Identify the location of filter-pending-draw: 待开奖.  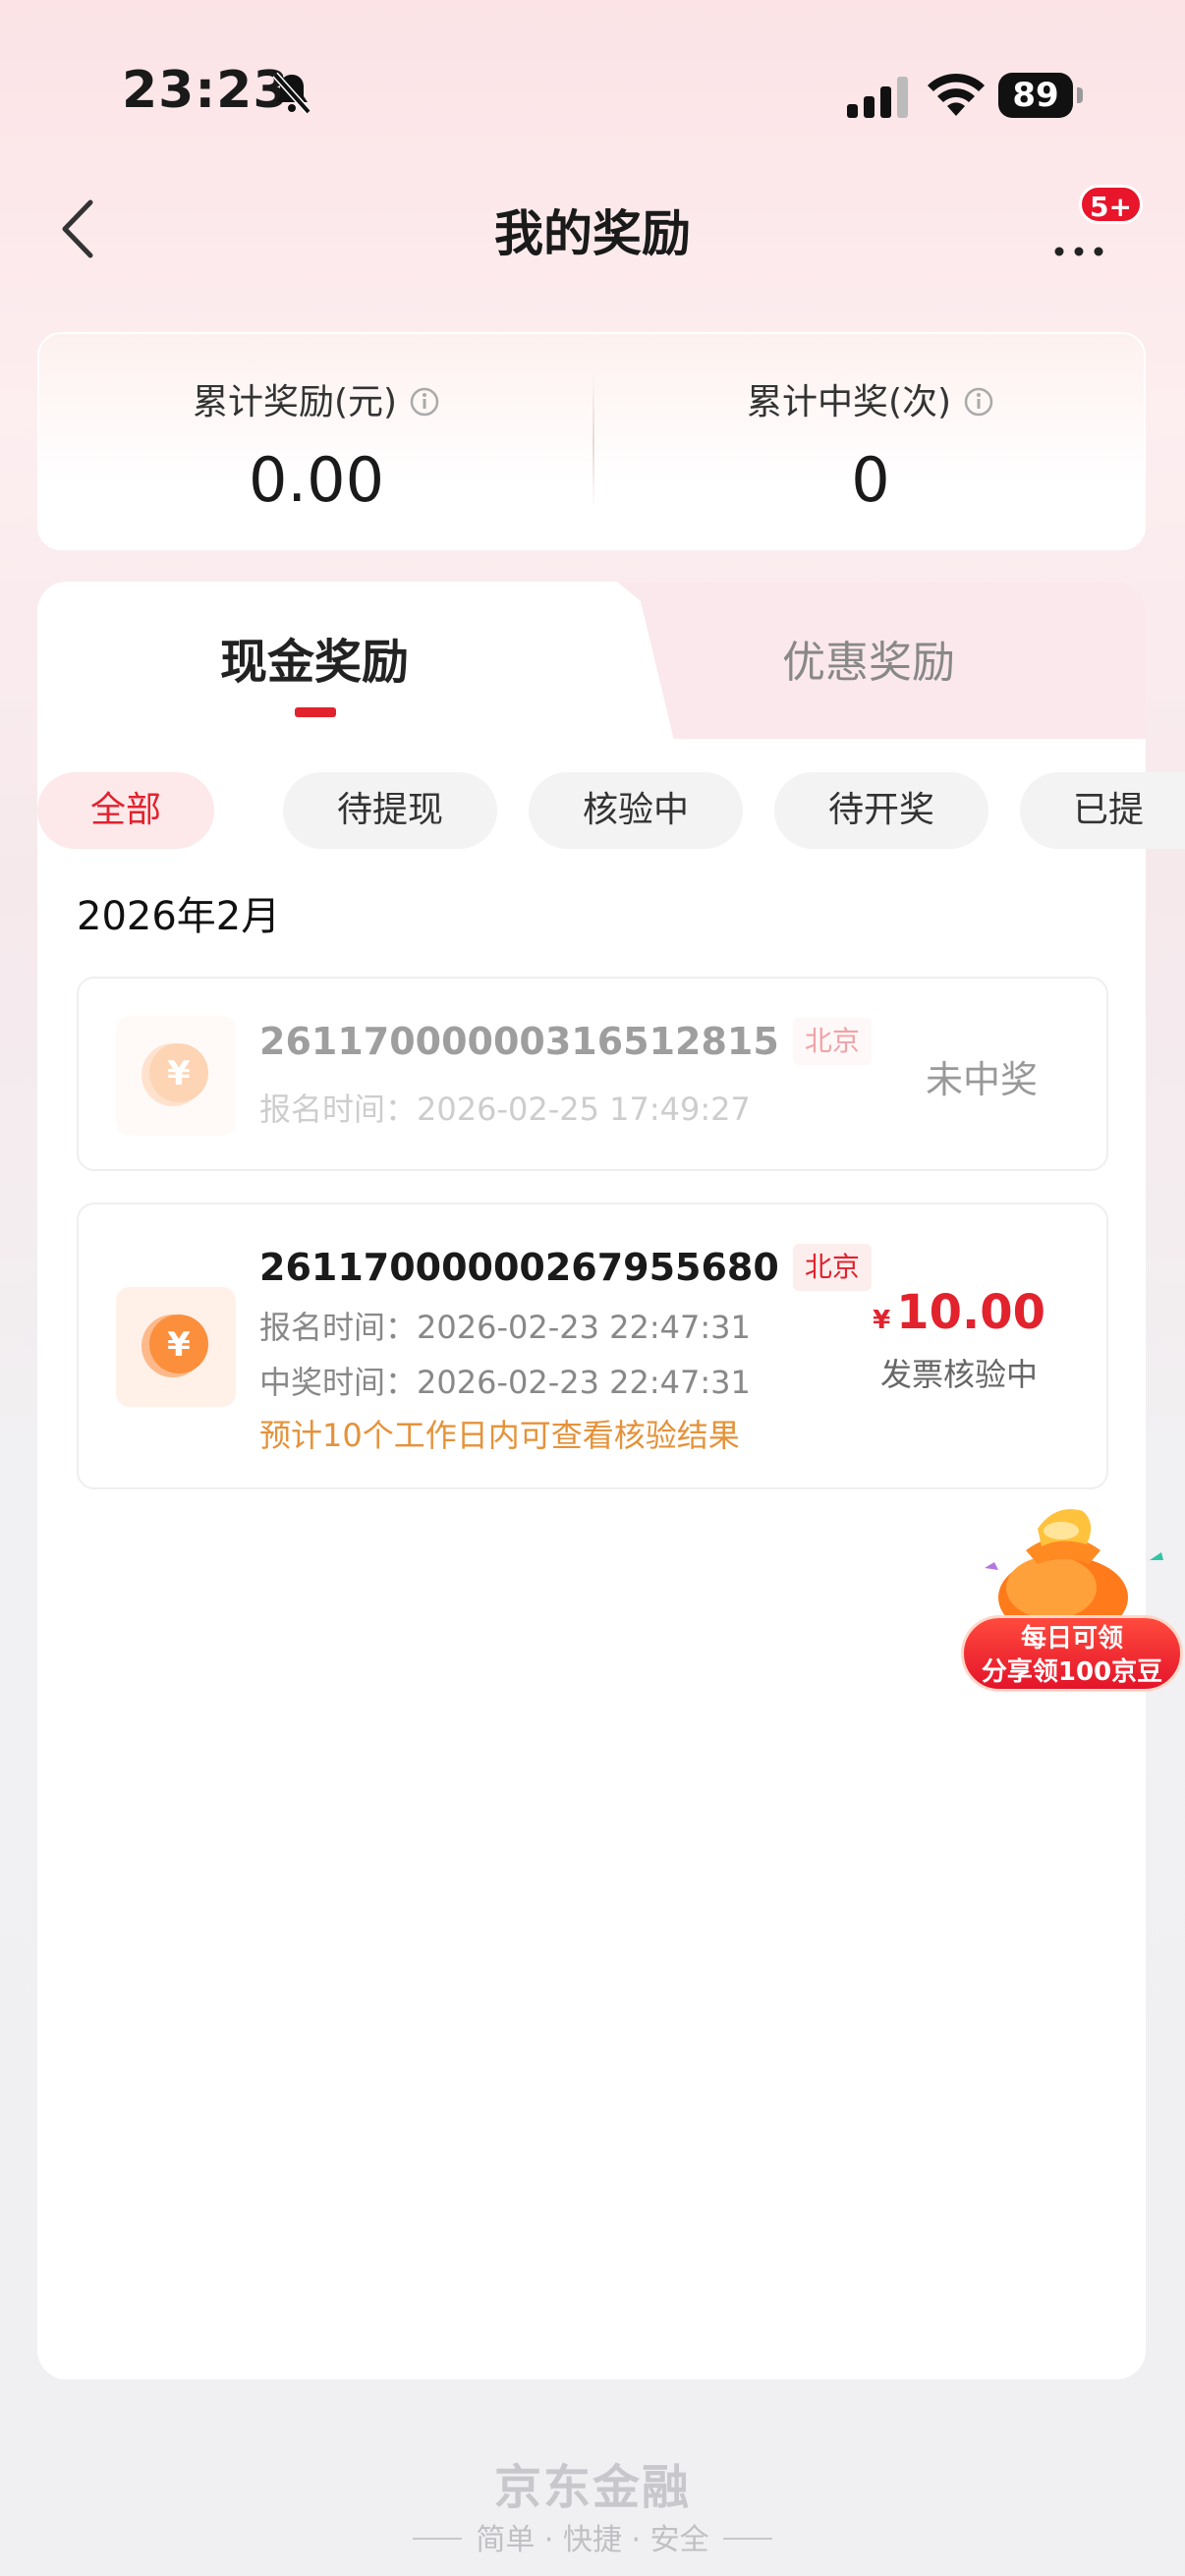
(881, 810).